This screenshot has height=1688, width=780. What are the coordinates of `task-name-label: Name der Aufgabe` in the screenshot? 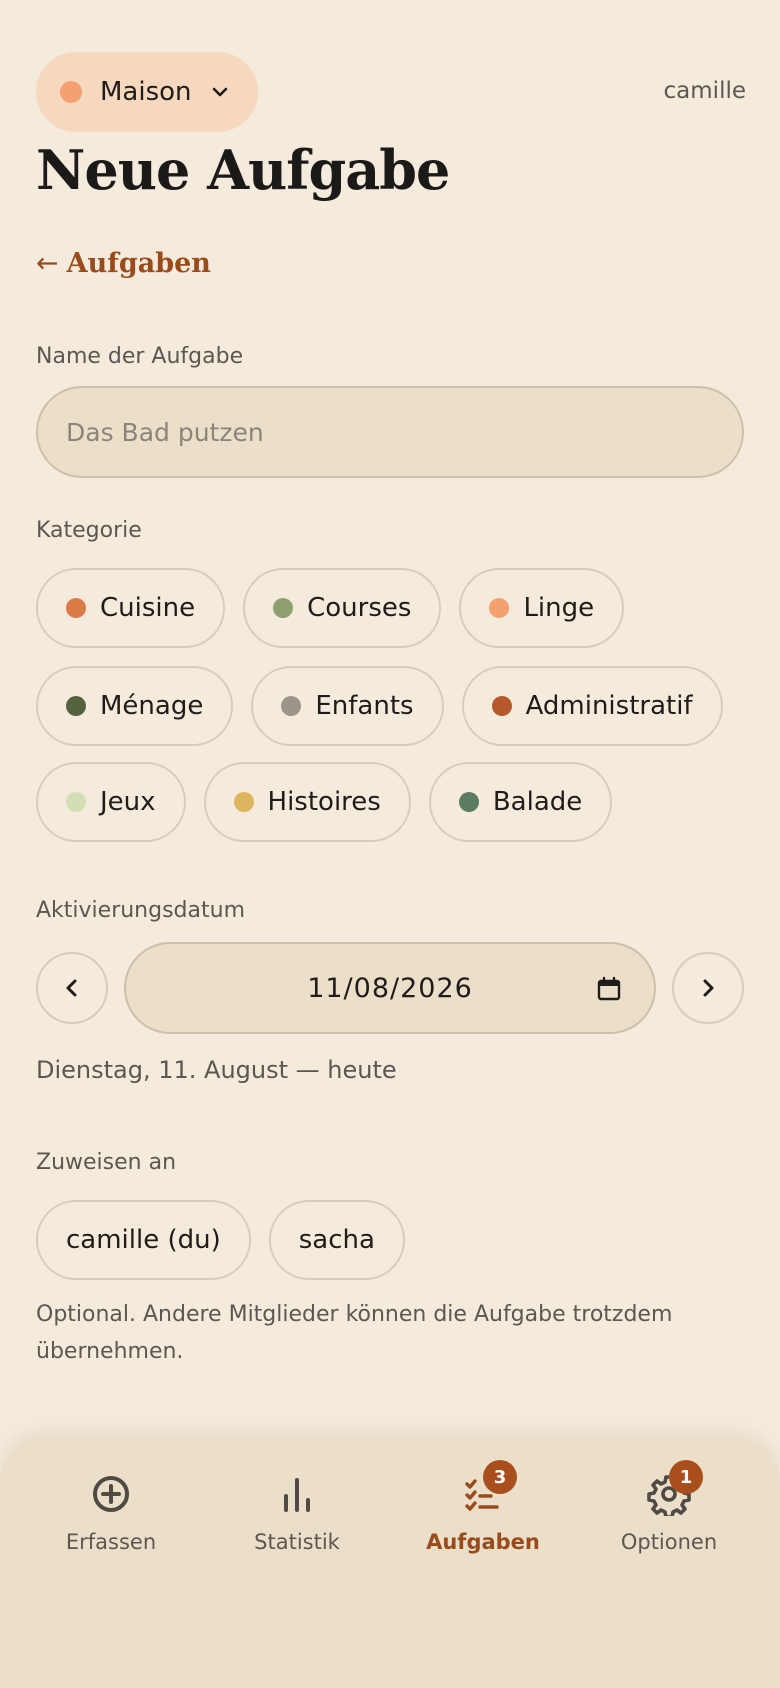 It's located at (140, 356).